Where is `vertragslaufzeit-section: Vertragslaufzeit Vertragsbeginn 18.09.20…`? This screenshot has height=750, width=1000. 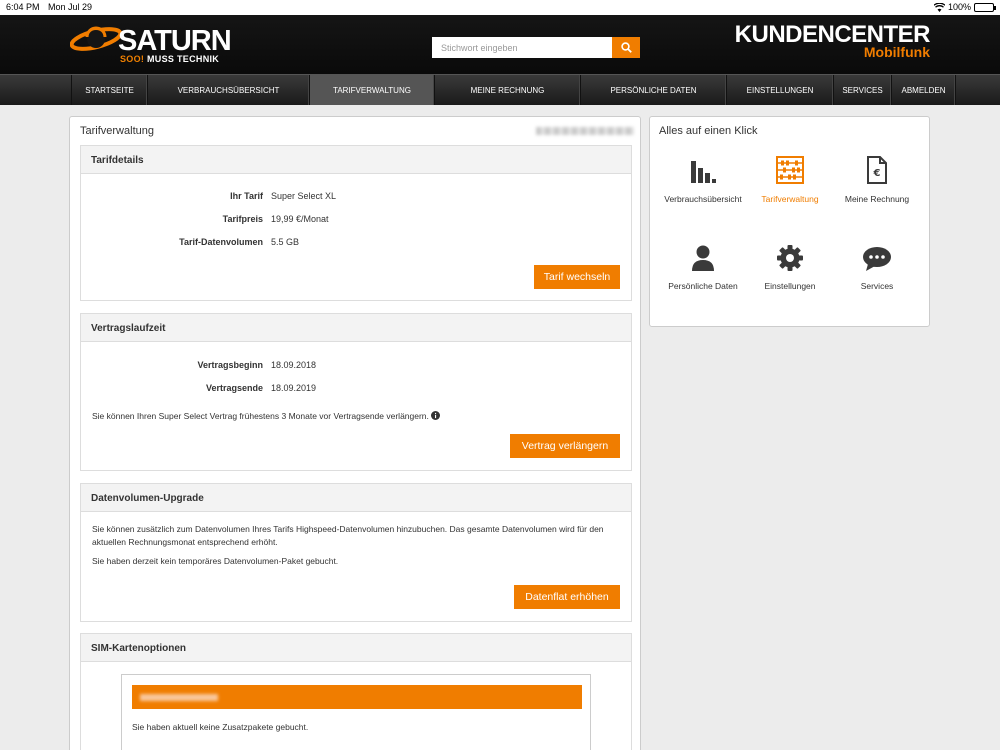 vertragslaufzeit-section: Vertragslaufzeit Vertragsbeginn 18.09.20… is located at coordinates (356, 392).